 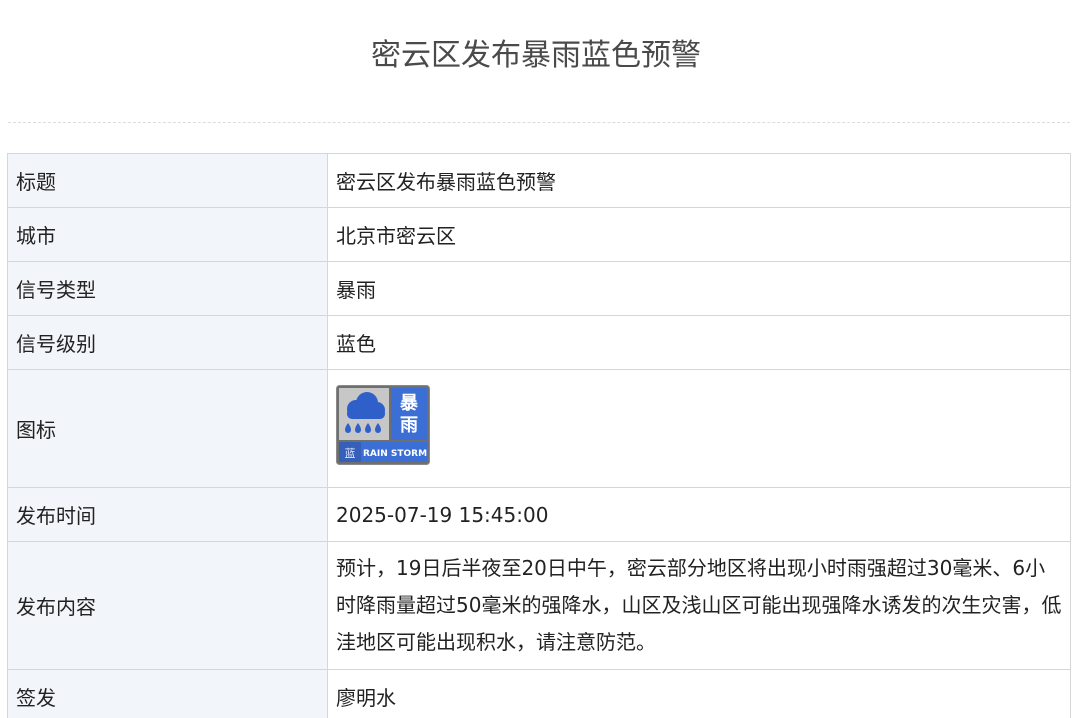 I want to click on row-value-publish-time: 2025-07-19 15:45:00, so click(x=699, y=514).